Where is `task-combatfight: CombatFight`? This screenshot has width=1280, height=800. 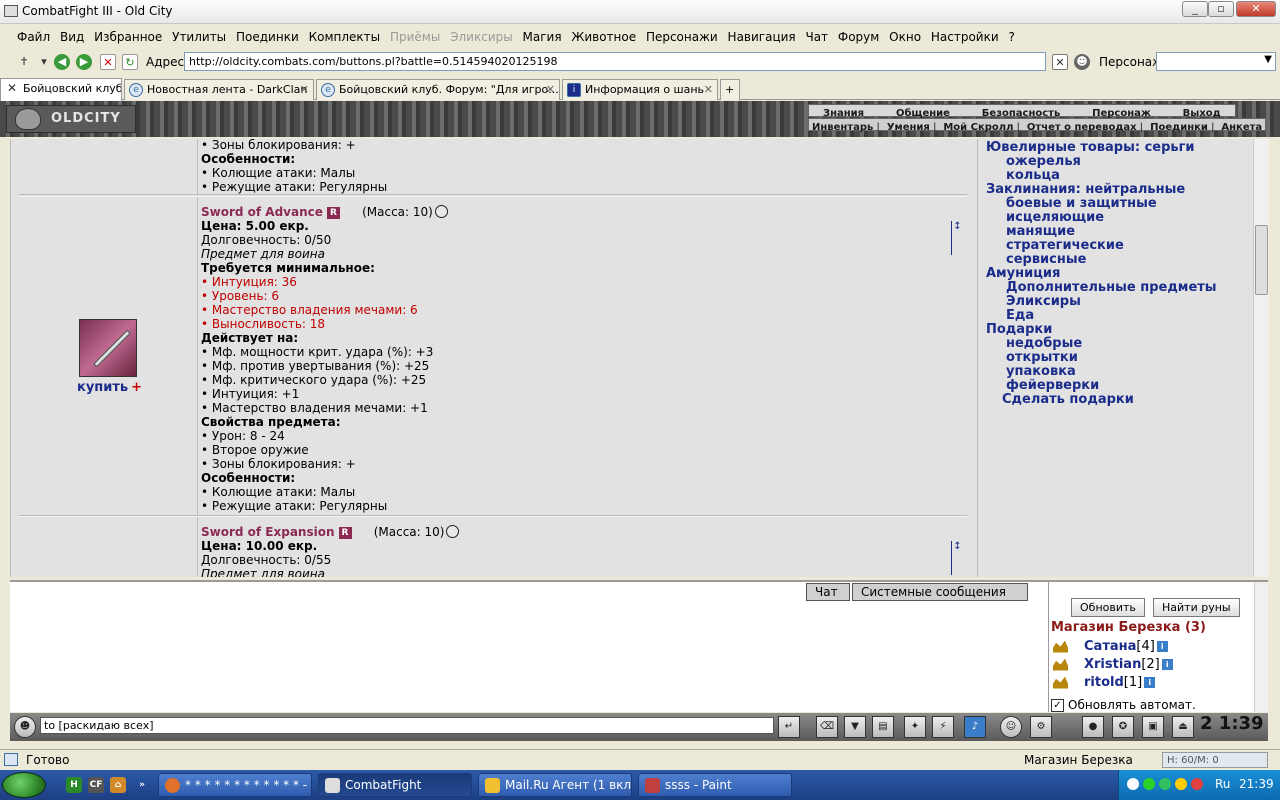
task-combatfight: CombatFight is located at coordinates (395, 785).